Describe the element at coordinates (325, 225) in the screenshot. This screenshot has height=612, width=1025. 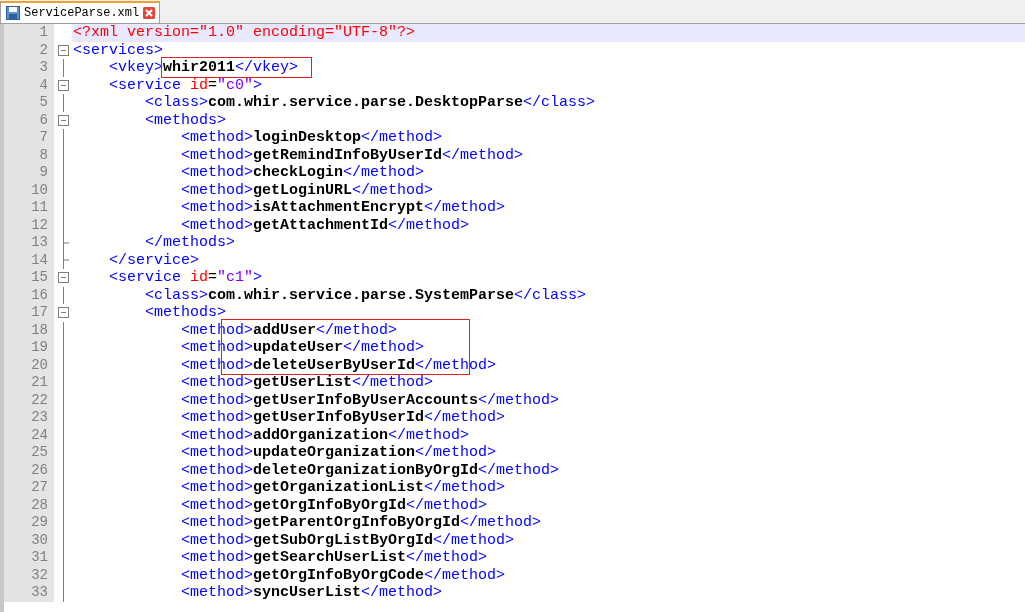
I see `code-line: <method>getAttachmentId</method>` at that location.